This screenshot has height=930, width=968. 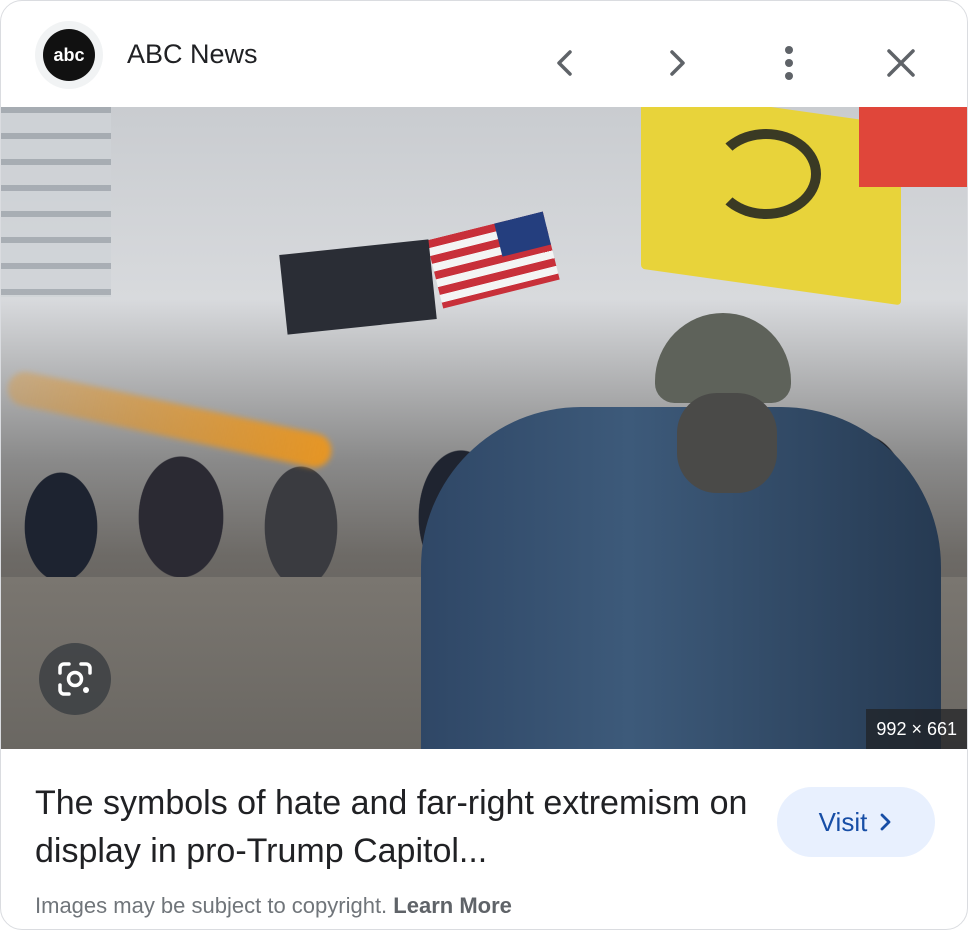 I want to click on svg-text: abc, so click(x=68, y=55).